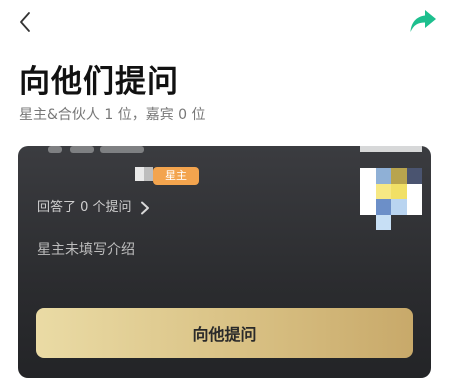 This screenshot has width=450, height=392. Describe the element at coordinates (84, 207) in the screenshot. I see `answered-questions-text: 回答了 0 个提问` at that location.